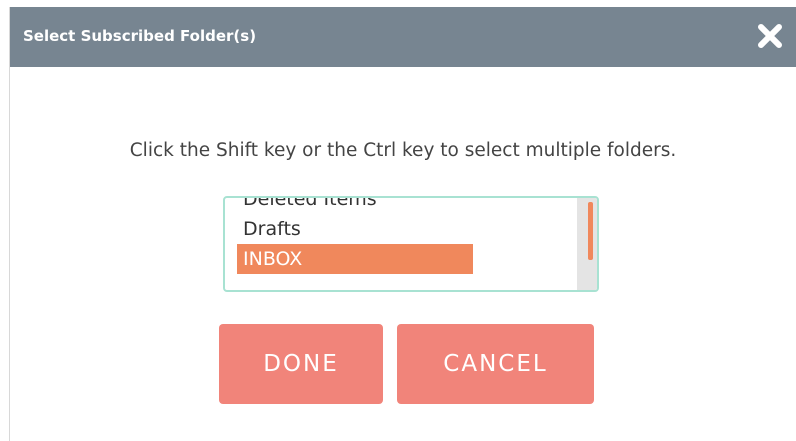  I want to click on scrollbar-thumb, so click(590, 231).